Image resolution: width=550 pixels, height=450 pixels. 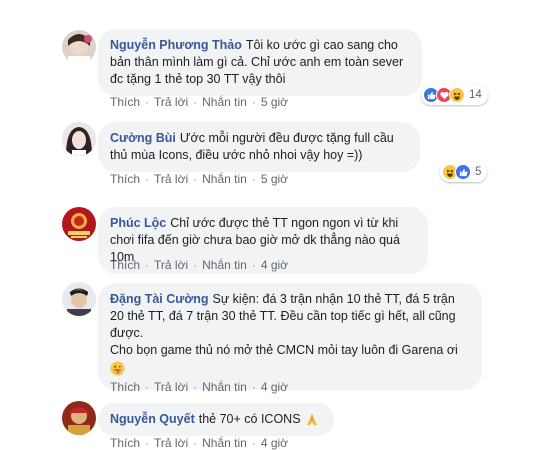 I want to click on reaction-summary: 5, so click(x=464, y=172).